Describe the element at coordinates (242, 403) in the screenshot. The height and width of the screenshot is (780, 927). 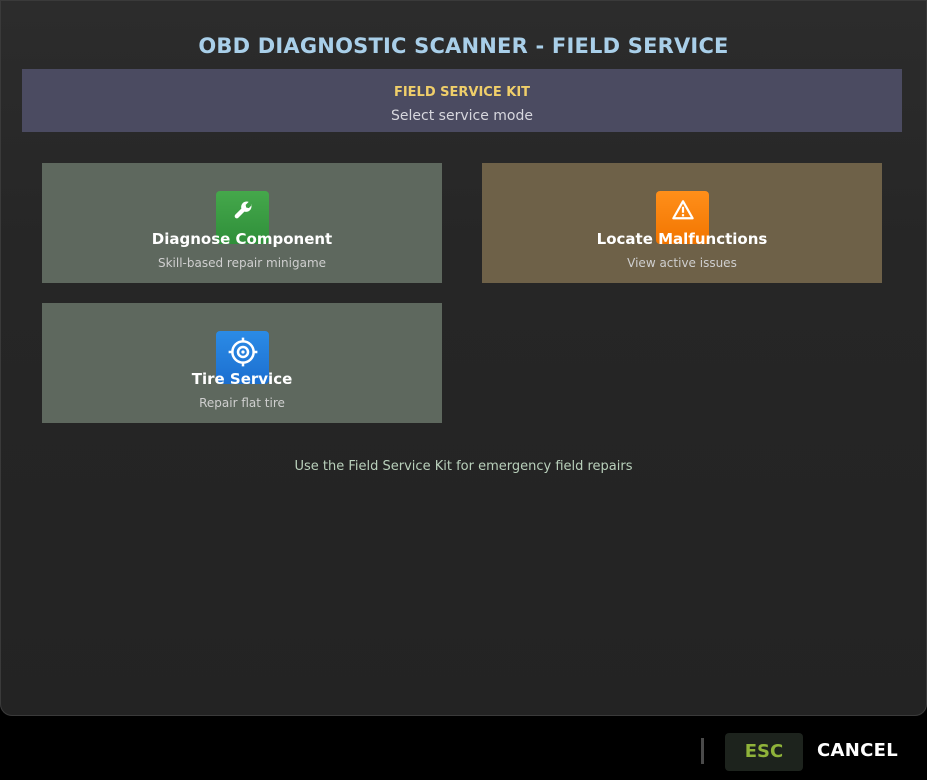
I see `card-subtitle: Repair flat tire` at that location.